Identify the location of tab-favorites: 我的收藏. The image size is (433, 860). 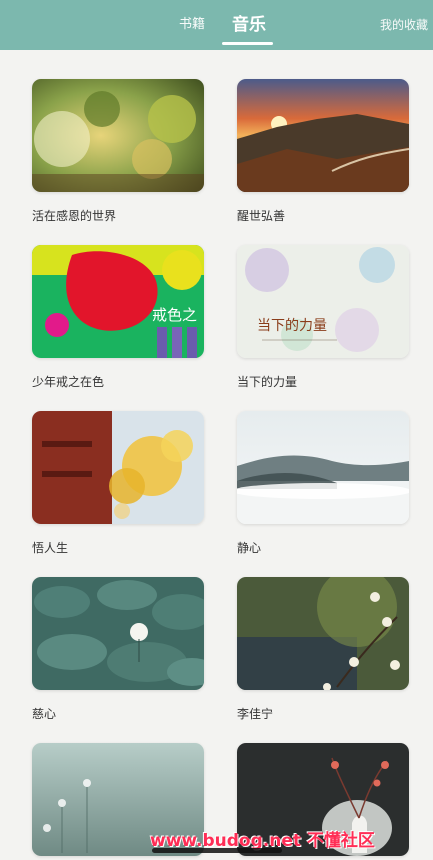
(404, 25).